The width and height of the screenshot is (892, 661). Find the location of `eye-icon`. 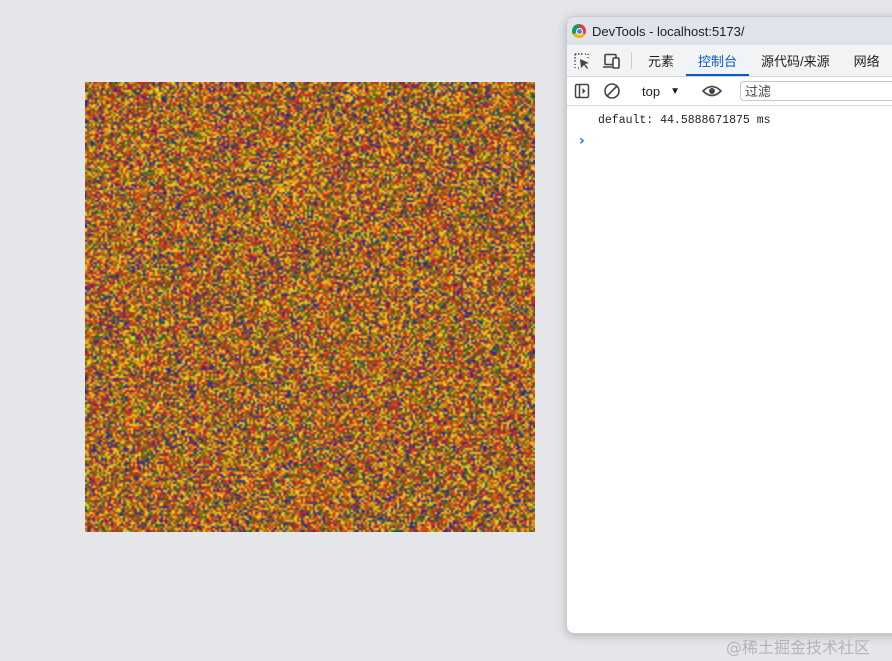

eye-icon is located at coordinates (712, 91).